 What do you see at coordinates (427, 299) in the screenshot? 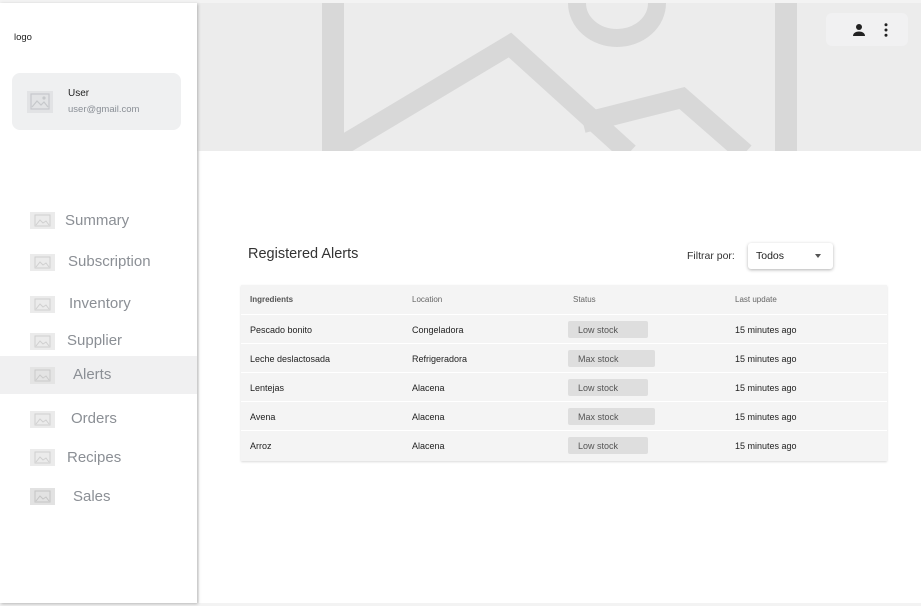
I see `column-header-location: Location` at bounding box center [427, 299].